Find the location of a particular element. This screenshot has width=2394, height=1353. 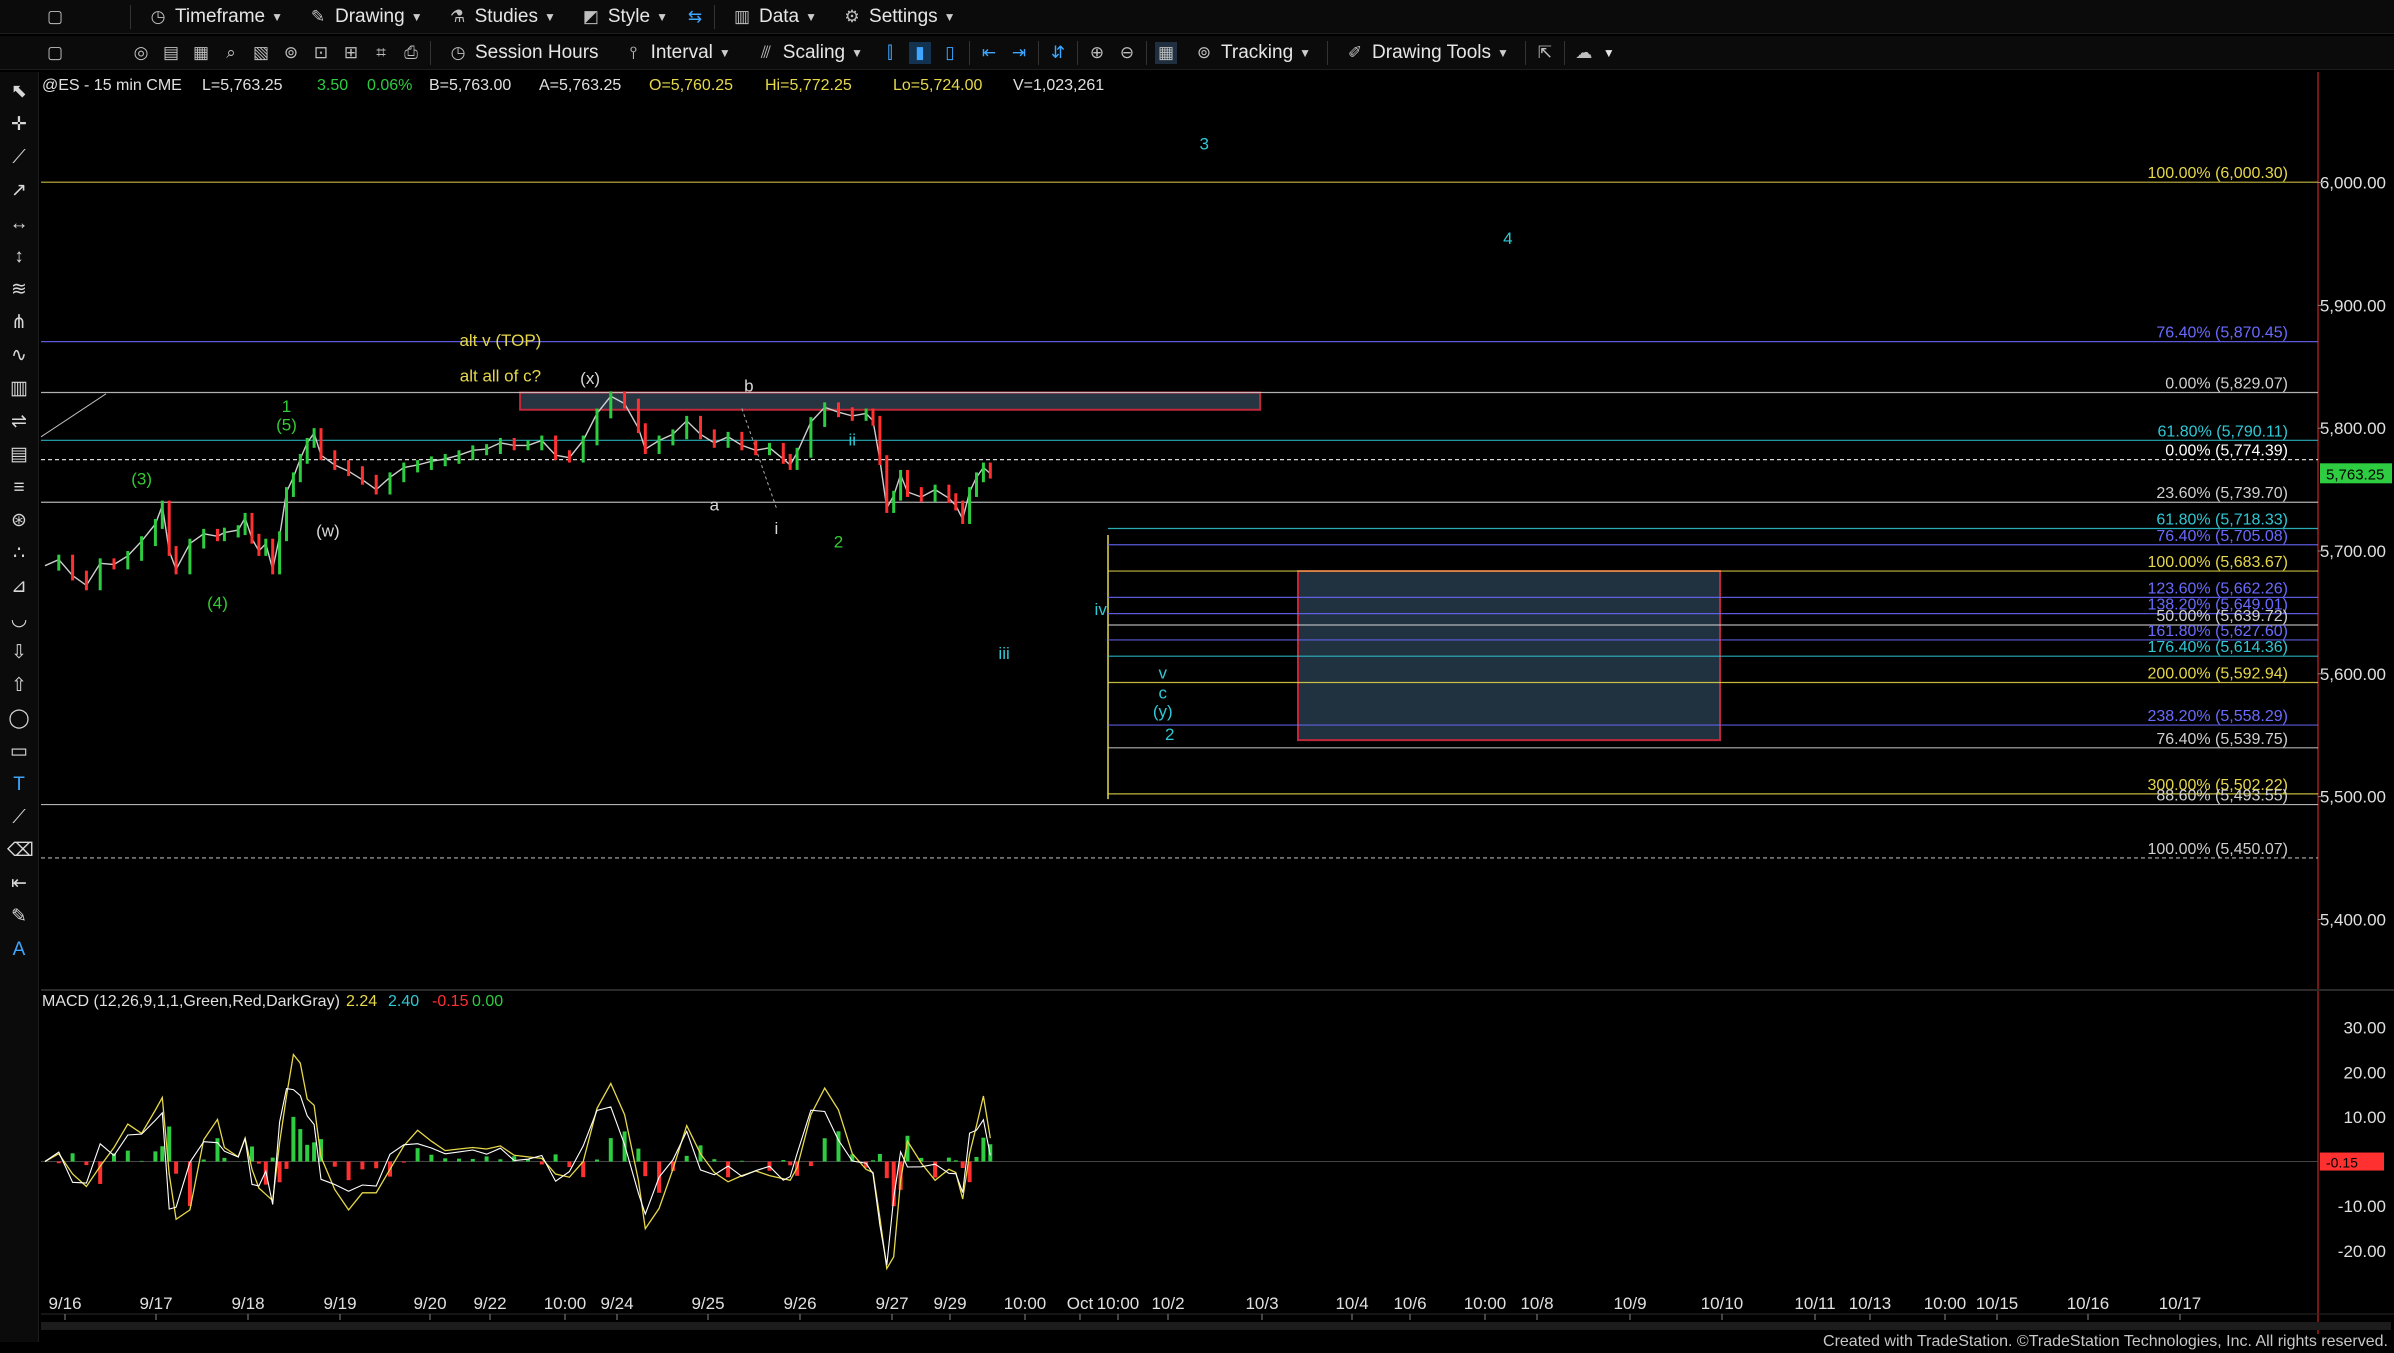

swap-icon: ⇵ is located at coordinates (1058, 53).